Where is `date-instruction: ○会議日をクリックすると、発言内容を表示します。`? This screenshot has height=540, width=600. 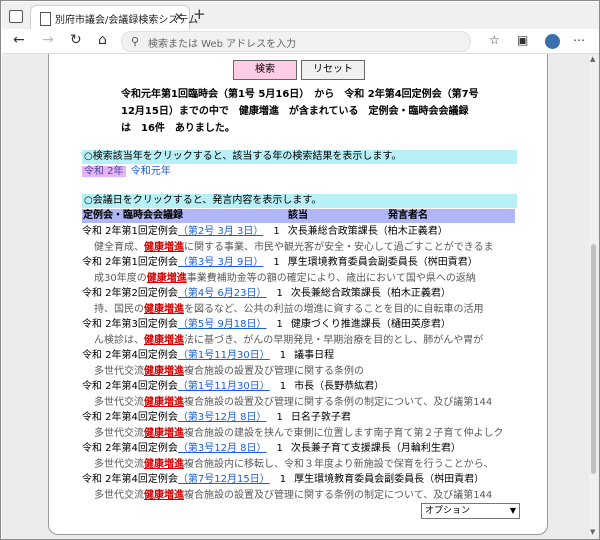 date-instruction: ○会議日をクリックすると、発言内容を表示します。 is located at coordinates (299, 201).